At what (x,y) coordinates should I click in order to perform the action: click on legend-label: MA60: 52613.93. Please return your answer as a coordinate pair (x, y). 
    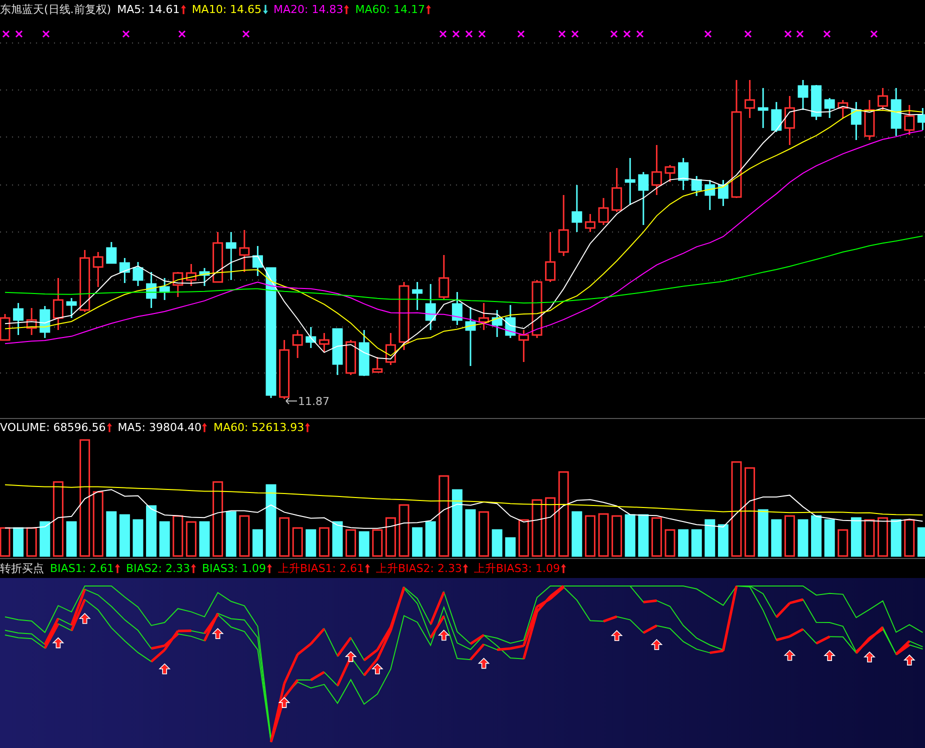
    Looking at the image, I should click on (258, 427).